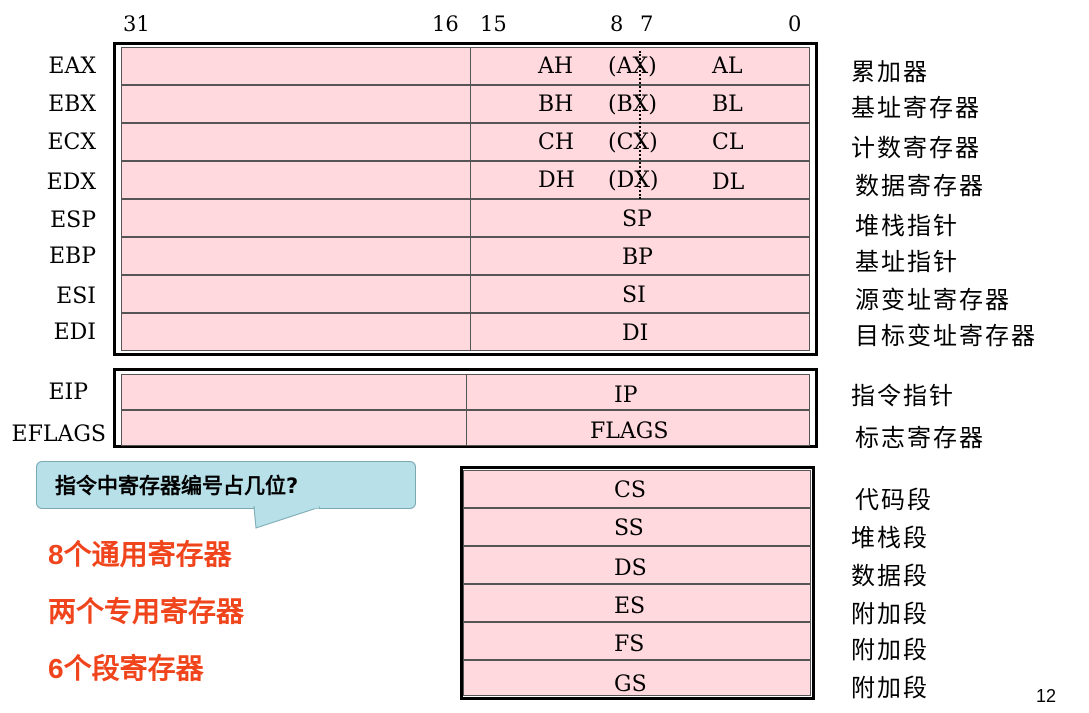  I want to click on note-special-registers: 两个专用寄存器, so click(146, 611).